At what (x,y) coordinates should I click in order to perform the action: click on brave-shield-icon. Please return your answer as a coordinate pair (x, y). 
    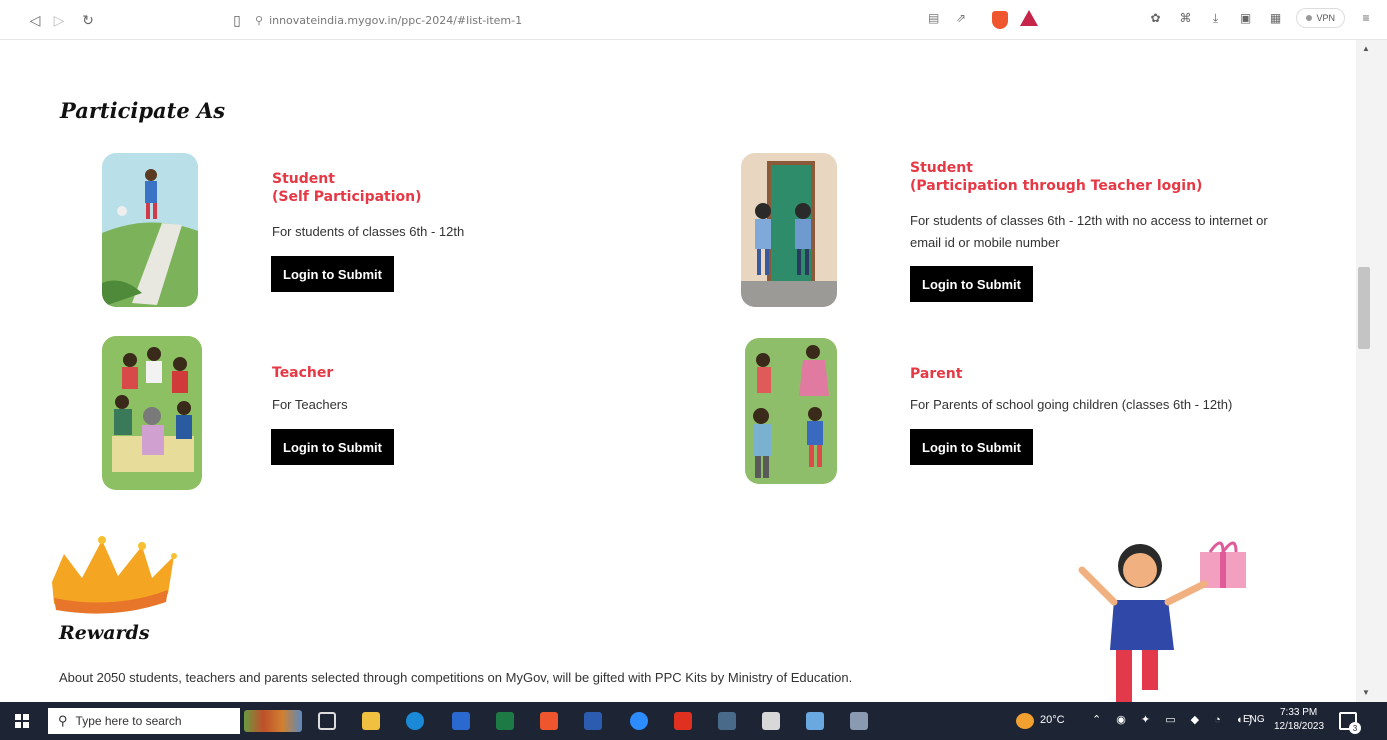
    Looking at the image, I should click on (1000, 20).